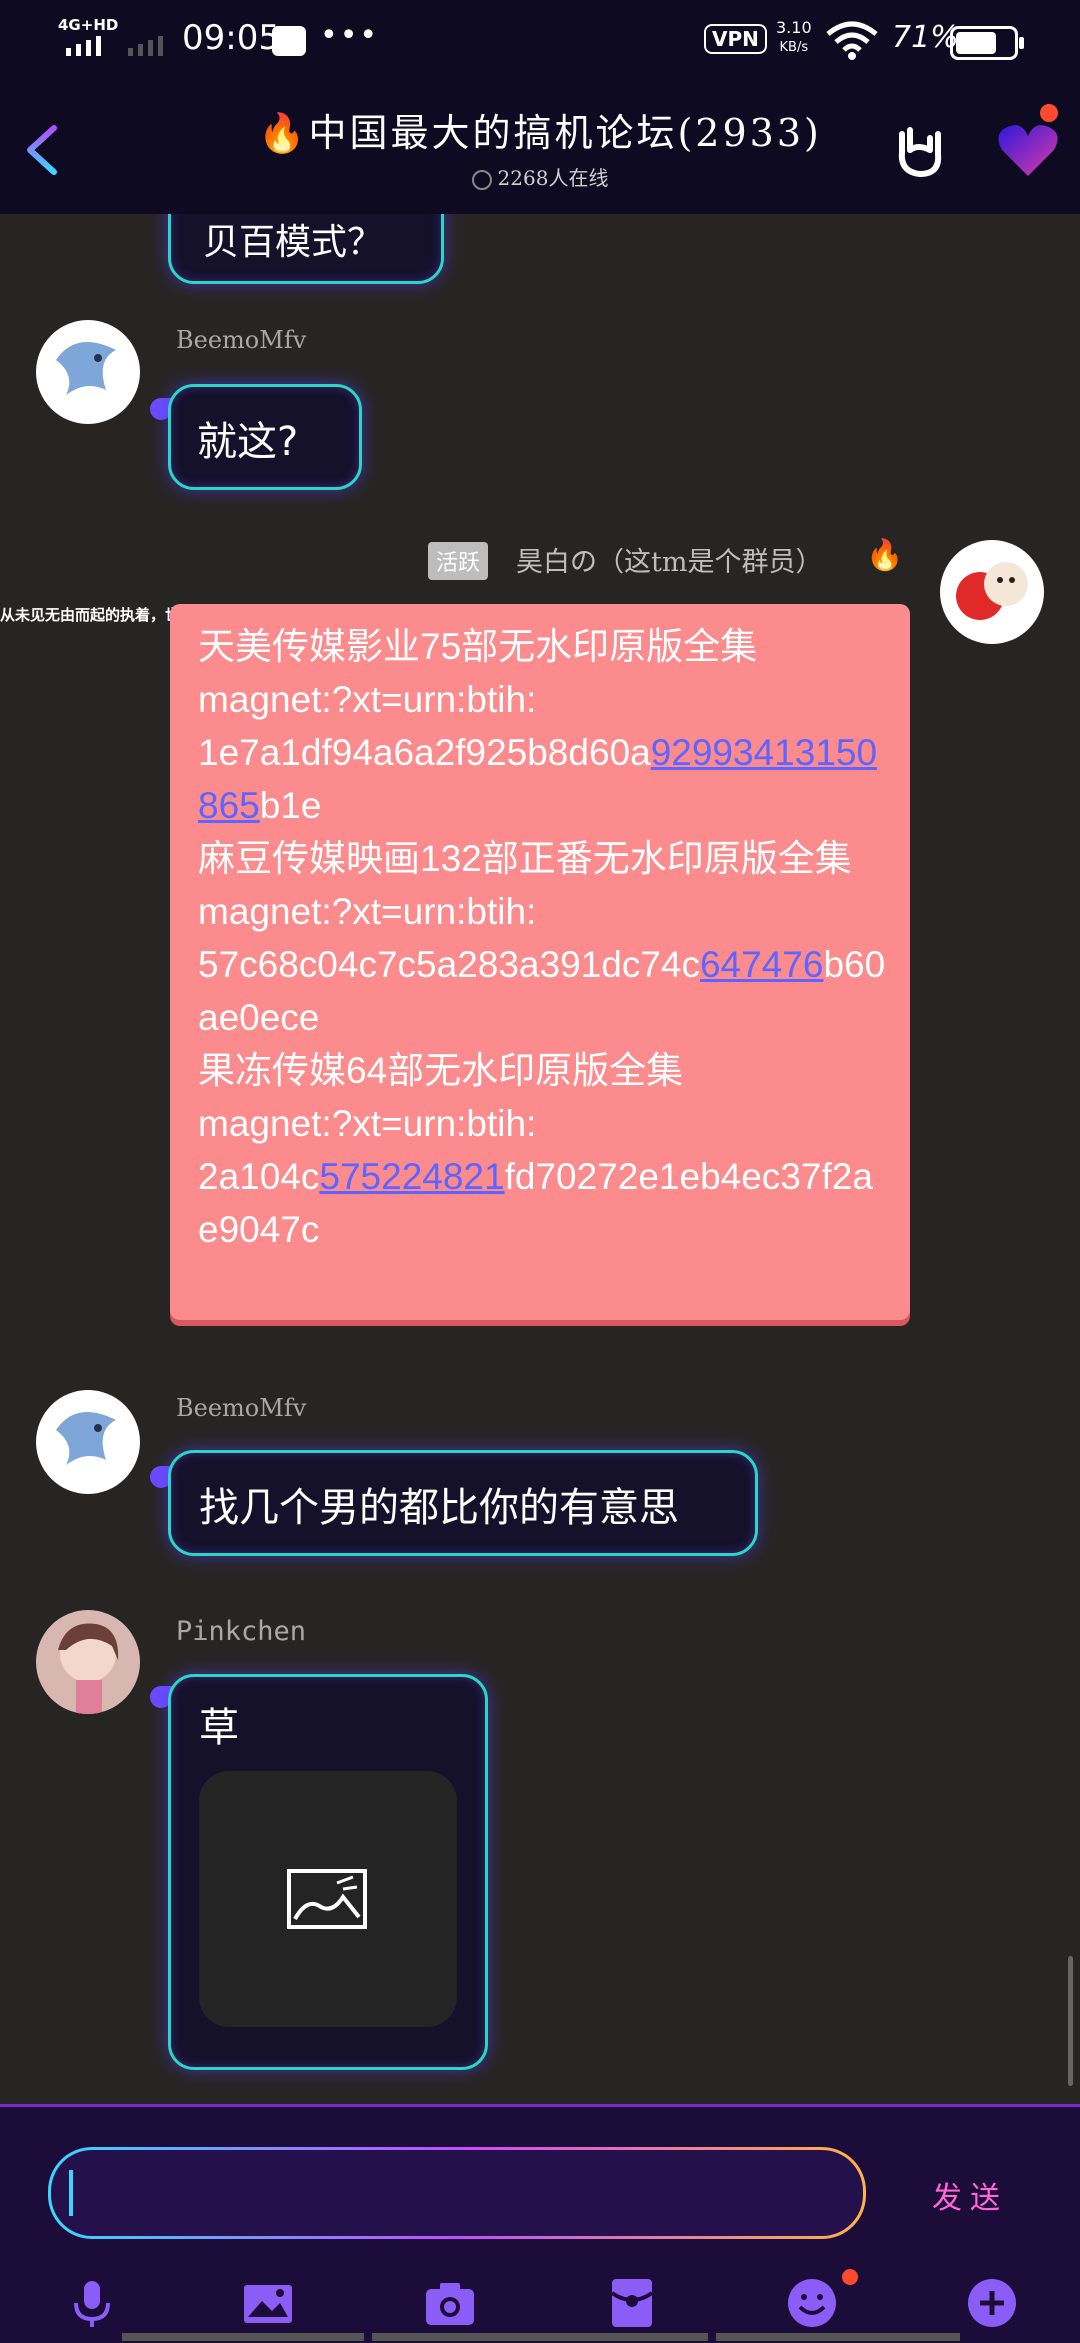 The image size is (1080, 2343). I want to click on message-text: 就这?, so click(248, 442).